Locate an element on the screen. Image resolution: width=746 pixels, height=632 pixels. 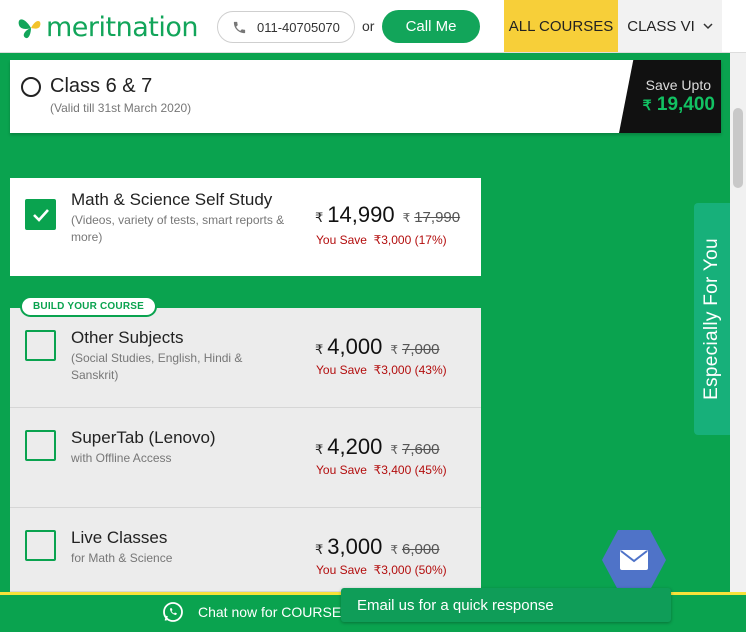
product-price: ₹ 4,000 ₹ 7,000 is located at coordinates (377, 347).